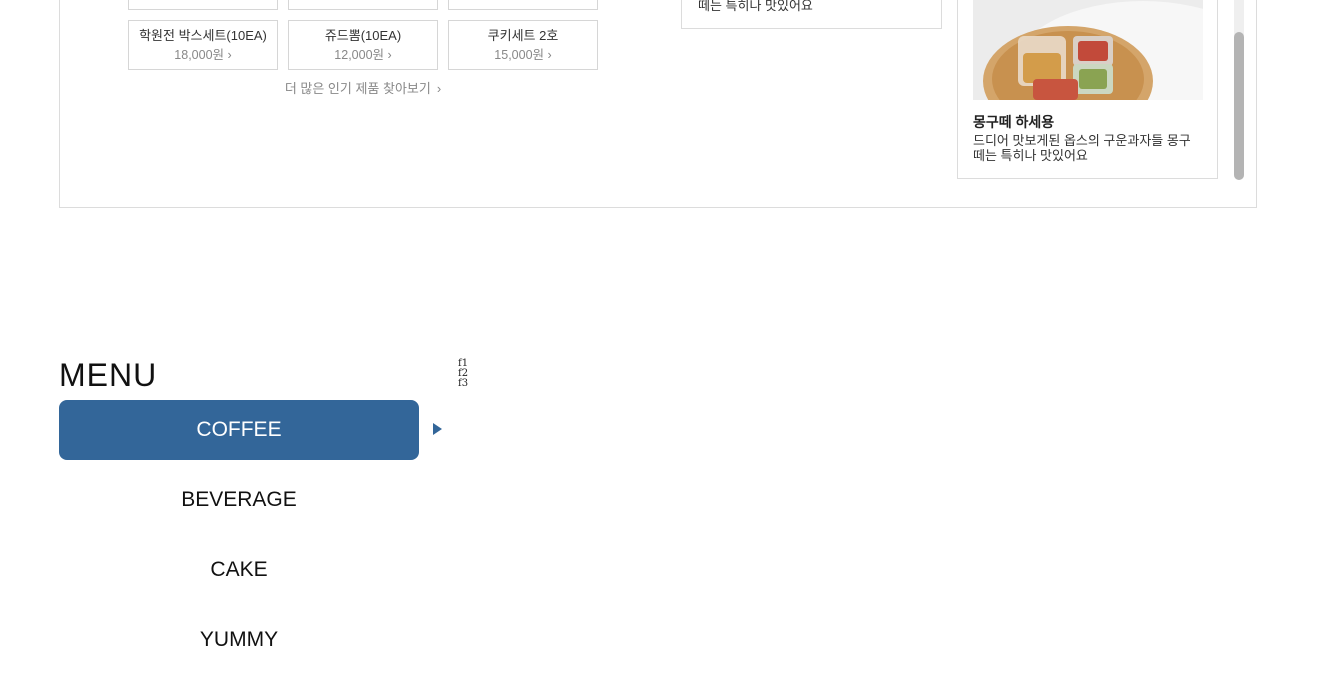 The height and width of the screenshot is (680, 1334). Describe the element at coordinates (463, 384) in the screenshot. I see `footnote-f3: f3` at that location.